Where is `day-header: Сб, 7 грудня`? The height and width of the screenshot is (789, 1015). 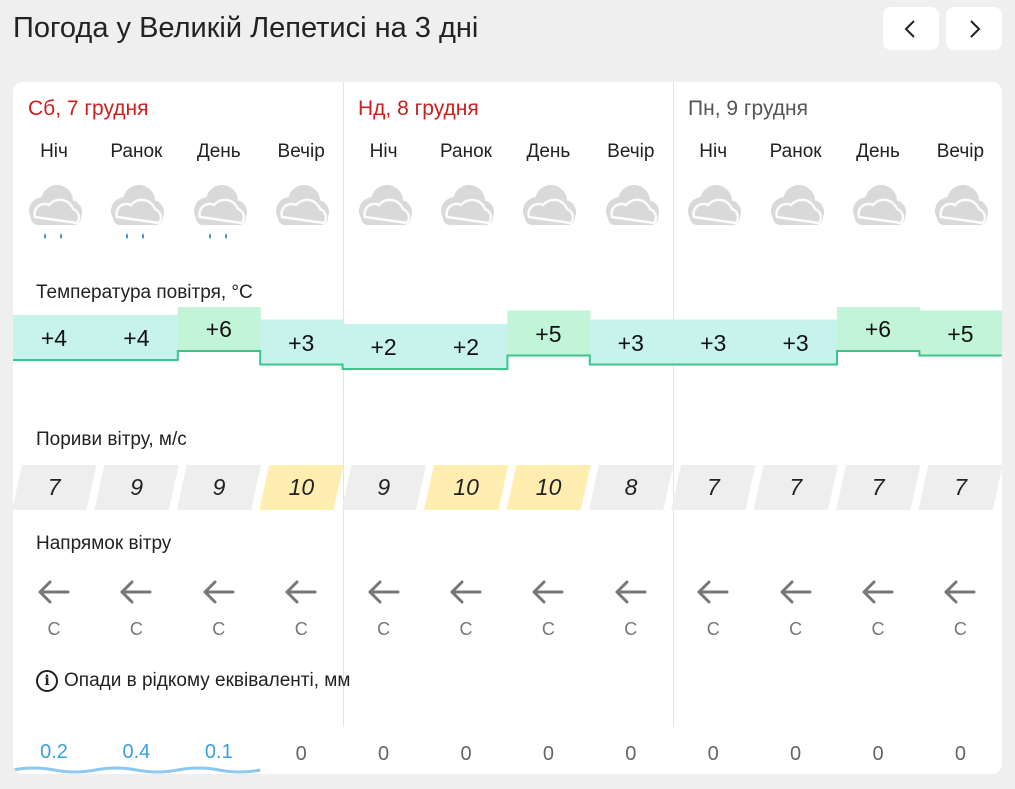
day-header: Сб, 7 грудня is located at coordinates (88, 108).